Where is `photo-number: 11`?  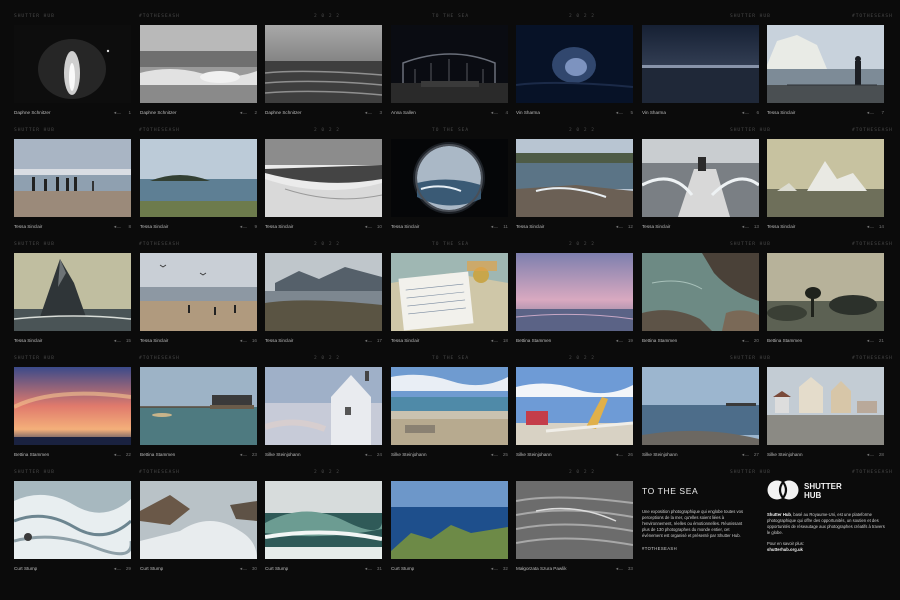
photo-number: 11 is located at coordinates (505, 226).